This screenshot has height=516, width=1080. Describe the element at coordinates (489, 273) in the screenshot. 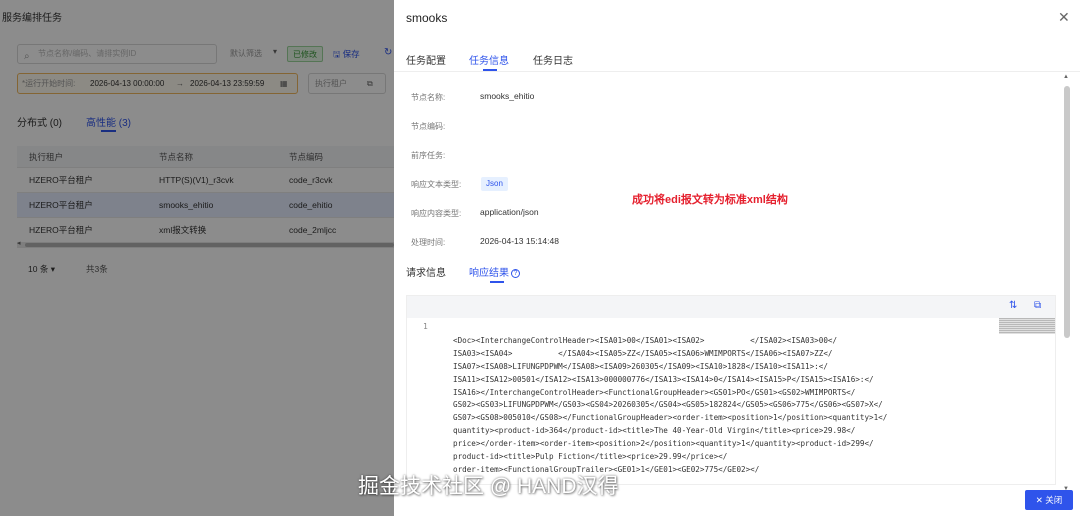

I see `tab-response-result-label: 响应结果` at that location.